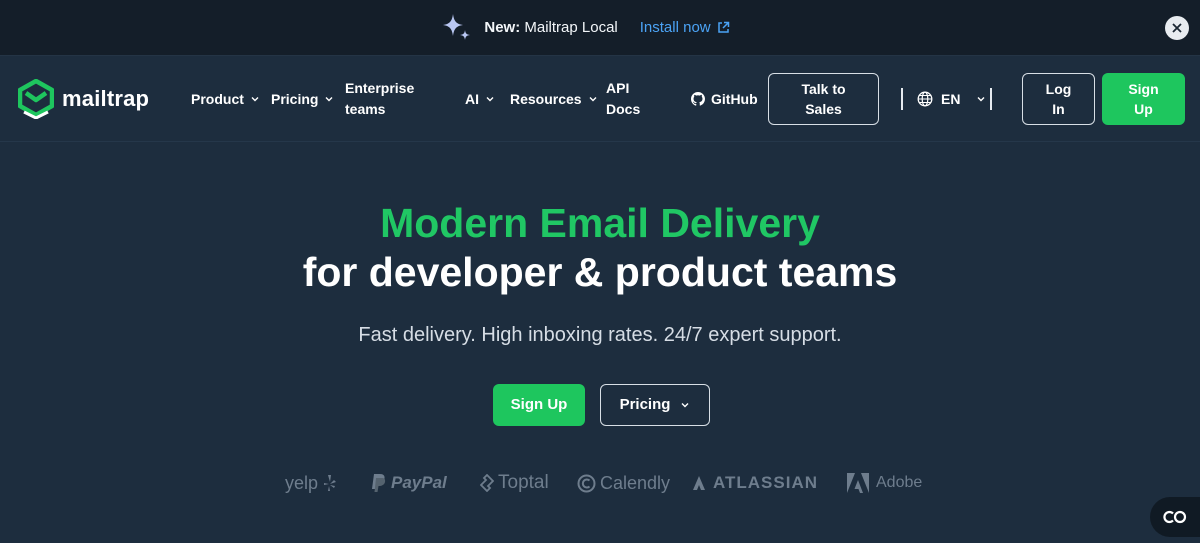 The image size is (1200, 543). What do you see at coordinates (600, 223) in the screenshot?
I see `hero-title-line1: Modern Email Delivery` at bounding box center [600, 223].